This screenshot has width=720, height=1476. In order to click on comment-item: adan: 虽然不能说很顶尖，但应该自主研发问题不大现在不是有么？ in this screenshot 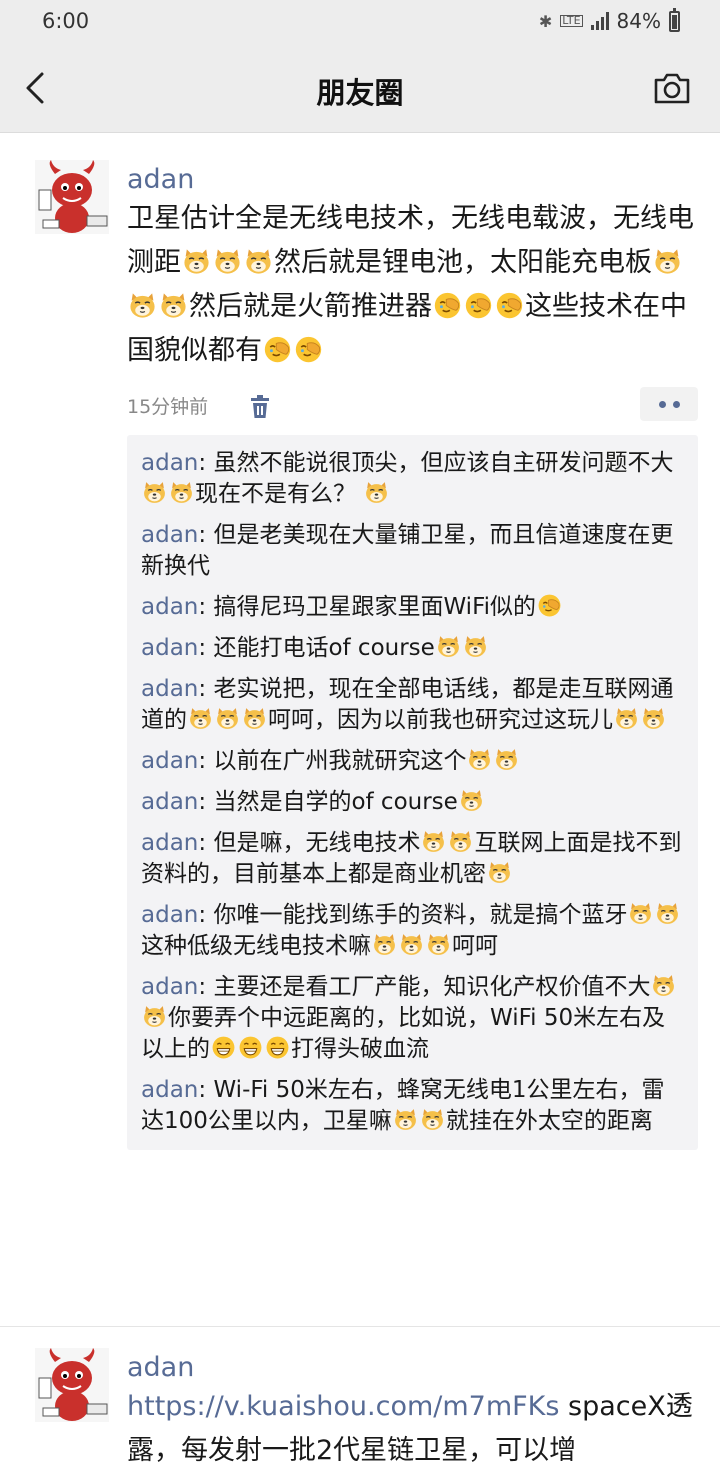, I will do `click(412, 479)`.